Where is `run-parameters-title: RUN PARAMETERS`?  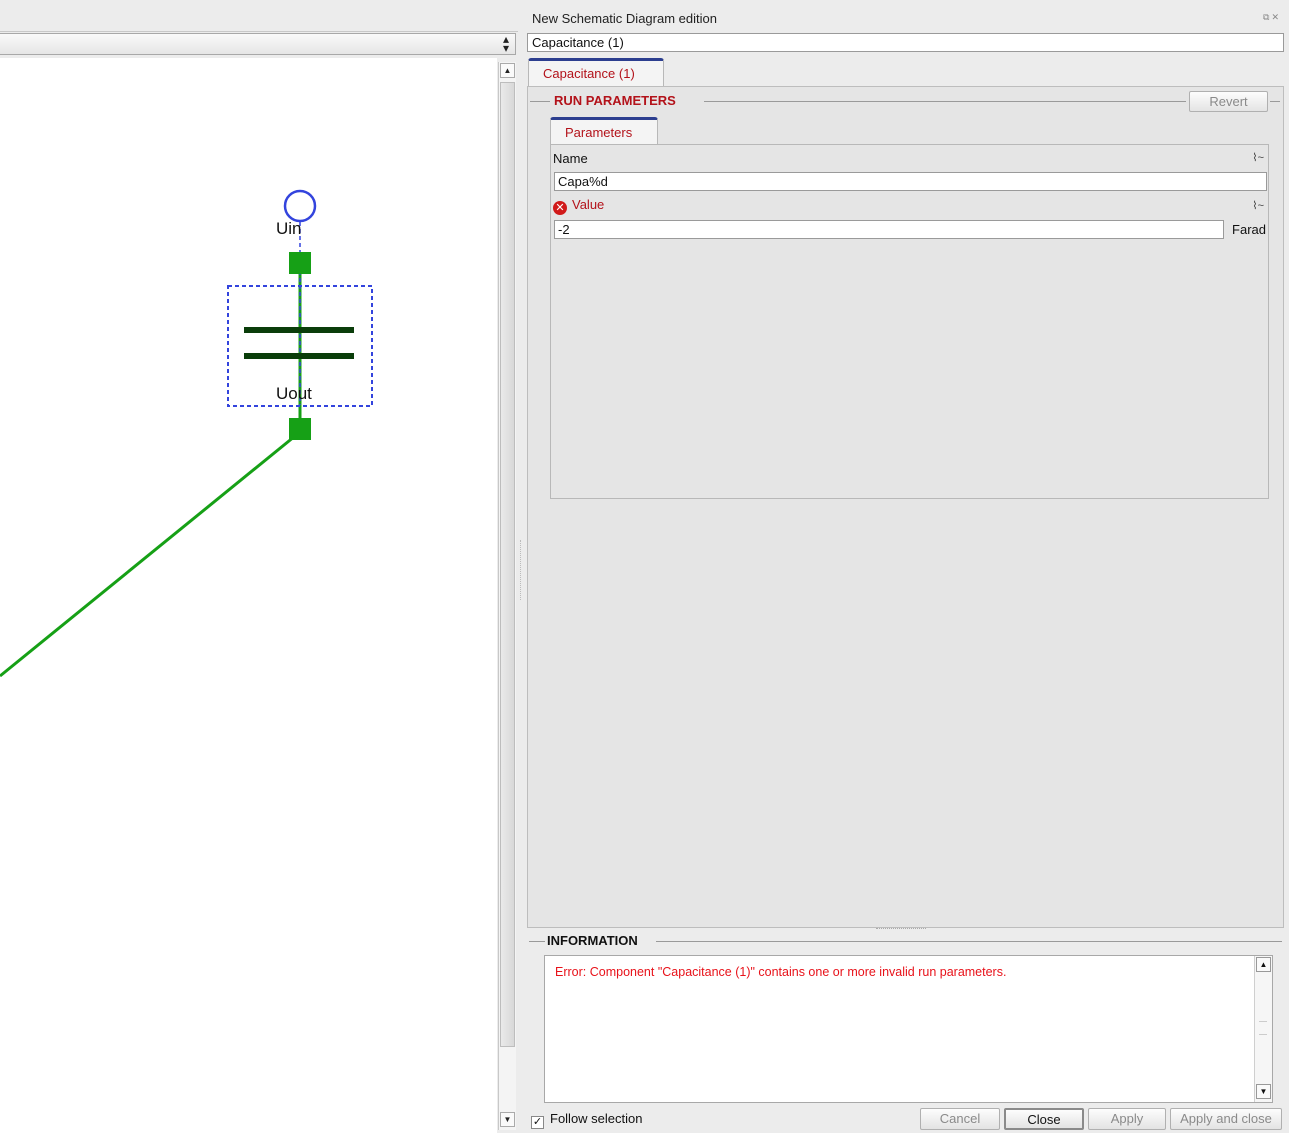 run-parameters-title: RUN PARAMETERS is located at coordinates (615, 100).